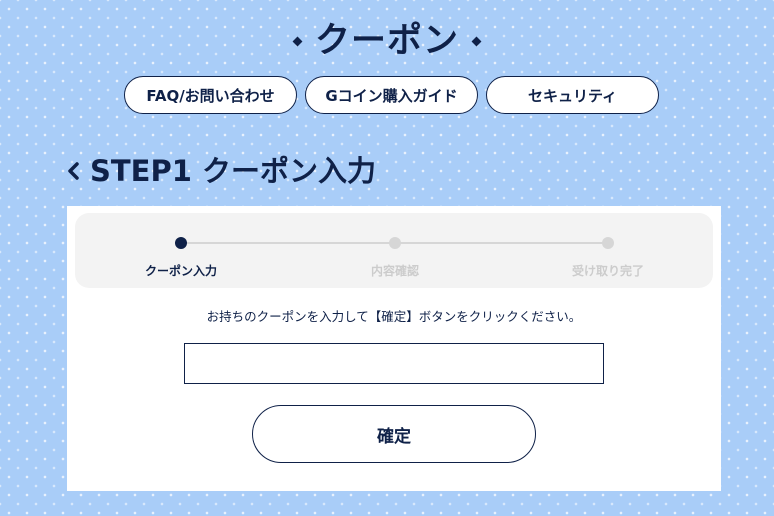 Image resolution: width=774 pixels, height=516 pixels. What do you see at coordinates (394, 250) in the screenshot?
I see `progress-stepper: クーポン入力 内容確認 受け取り完了` at bounding box center [394, 250].